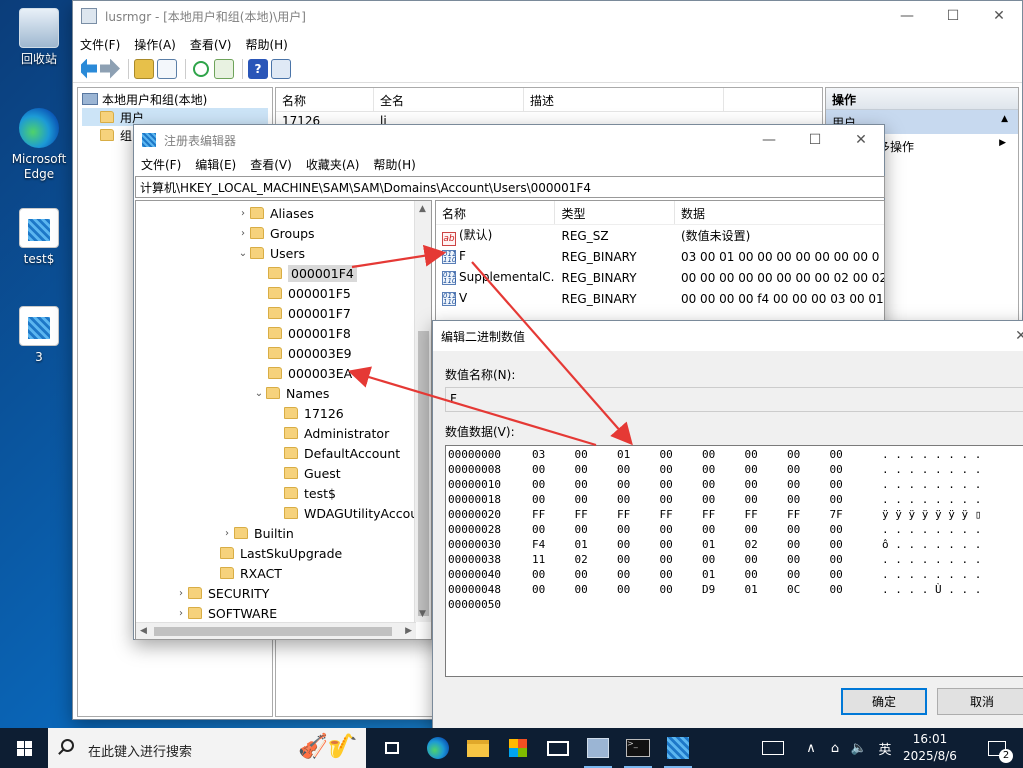 The width and height of the screenshot is (1023, 768). Describe the element at coordinates (598, 748) in the screenshot. I see `computer-management-taskbar-button` at that location.